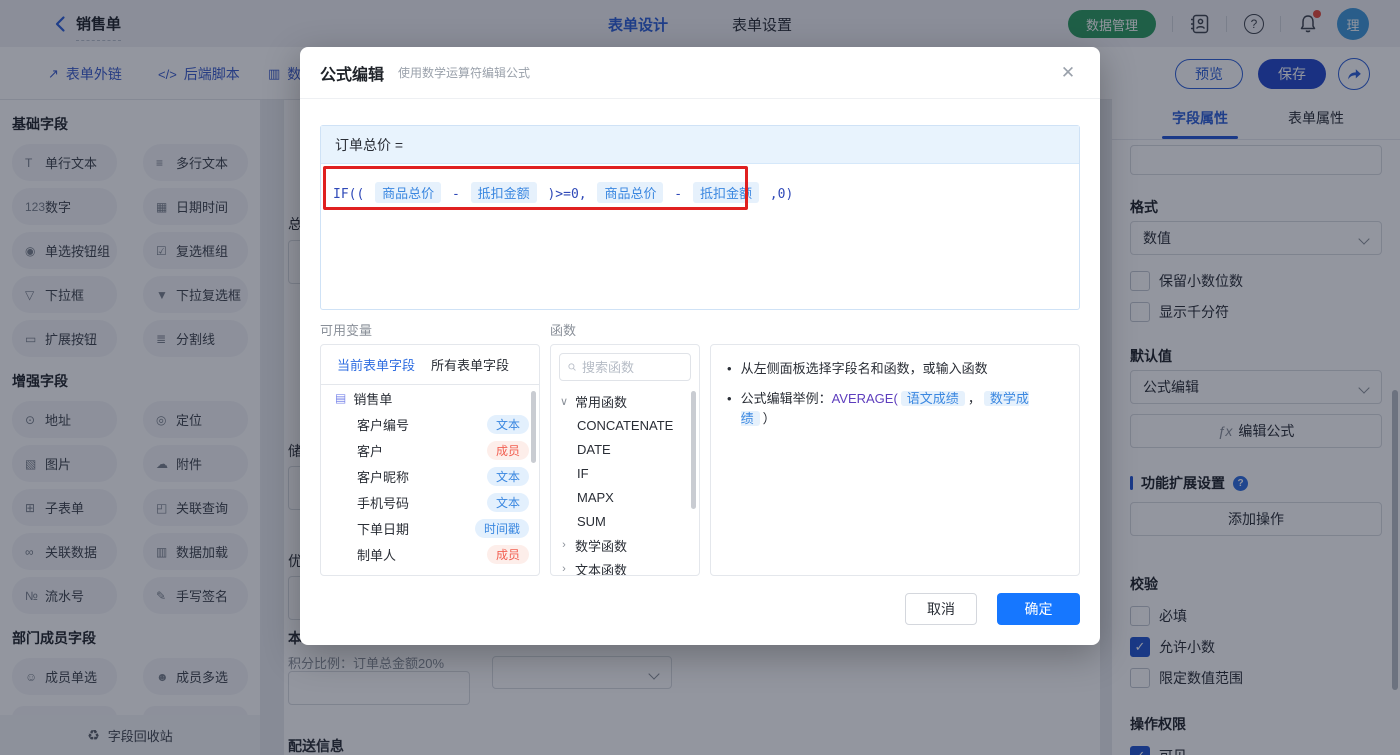  Describe the element at coordinates (601, 402) in the screenshot. I see `function-group-name: 常用函数` at that location.